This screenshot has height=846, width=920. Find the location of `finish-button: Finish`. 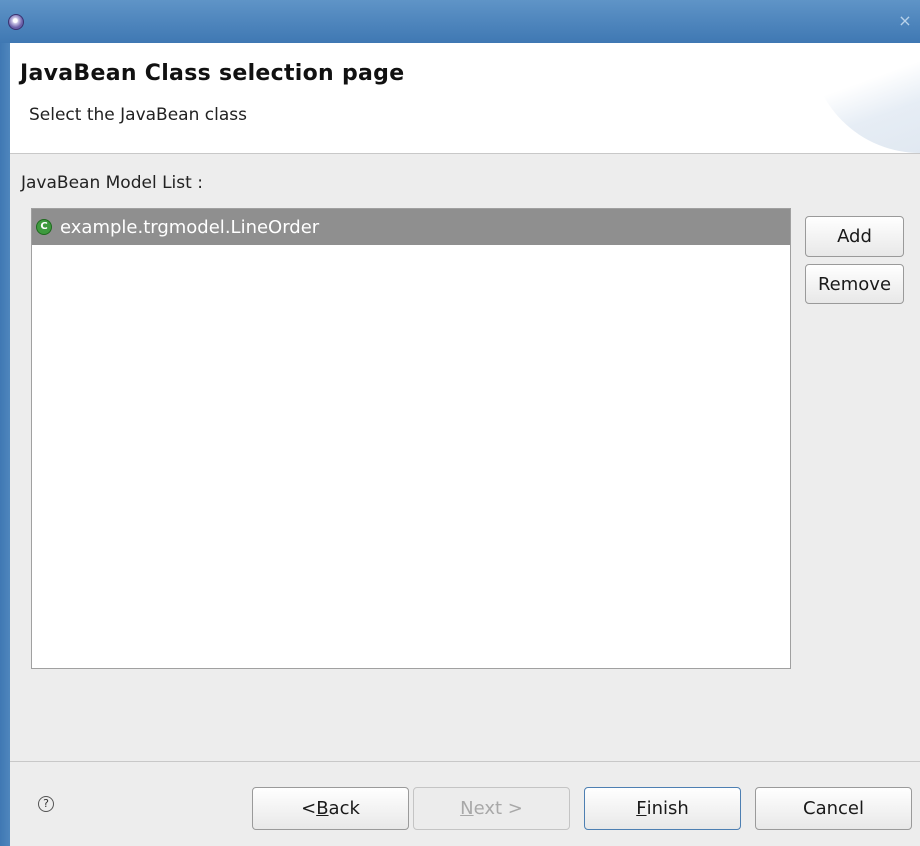

finish-button: Finish is located at coordinates (662, 808).